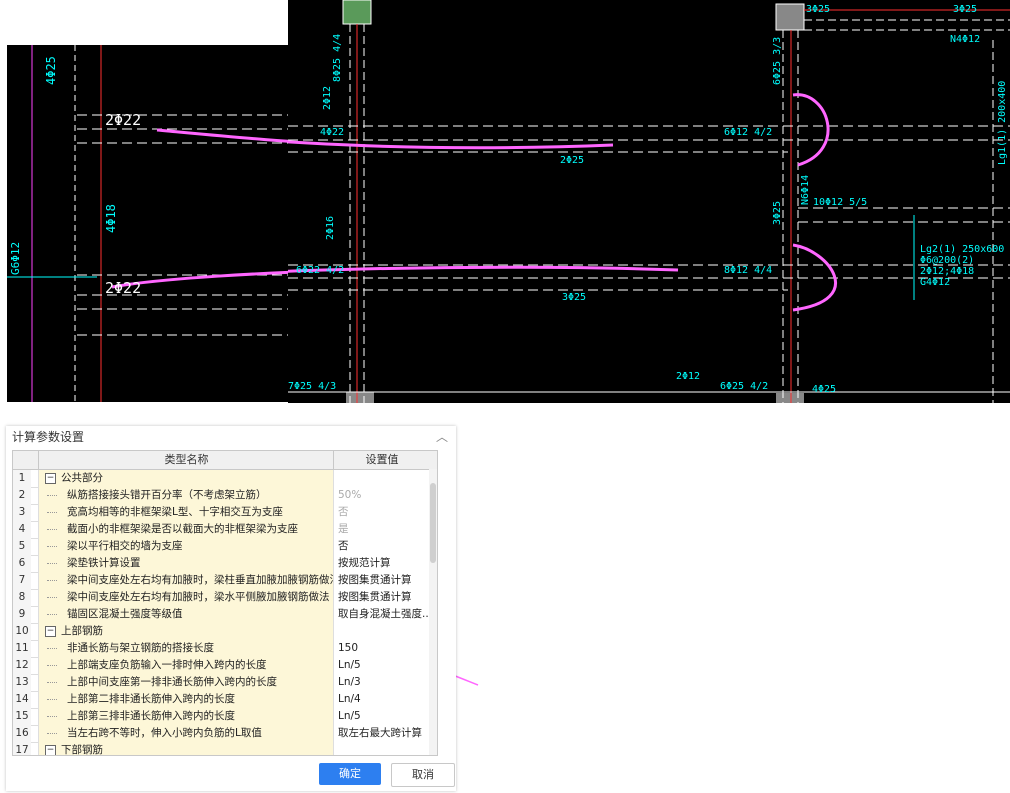 Image resolution: width=1010 pixels, height=793 pixels. What do you see at coordinates (22, 733) in the screenshot?
I see `row-number: 16` at bounding box center [22, 733].